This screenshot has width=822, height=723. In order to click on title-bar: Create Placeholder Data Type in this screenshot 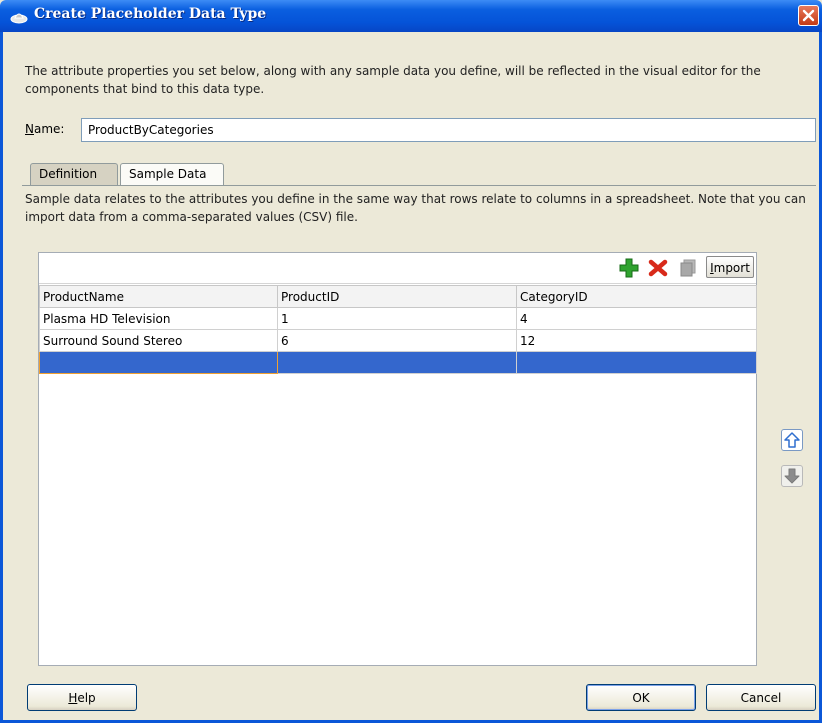, I will do `click(411, 16)`.